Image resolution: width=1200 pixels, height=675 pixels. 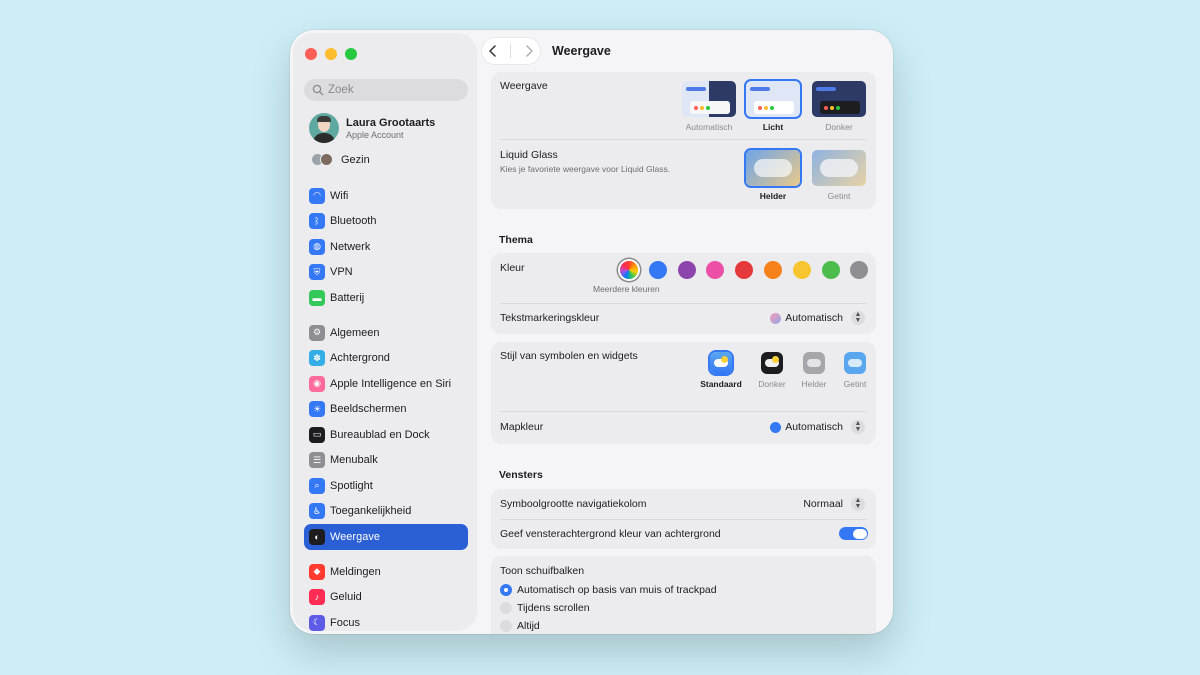 I want to click on widget-style-label: Stijl van symbolen en widgets, so click(x=569, y=356).